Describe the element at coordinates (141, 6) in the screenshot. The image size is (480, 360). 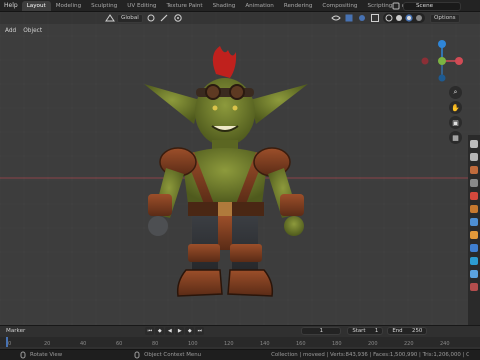
I see `tab-uv-editing: UV Editing` at that location.